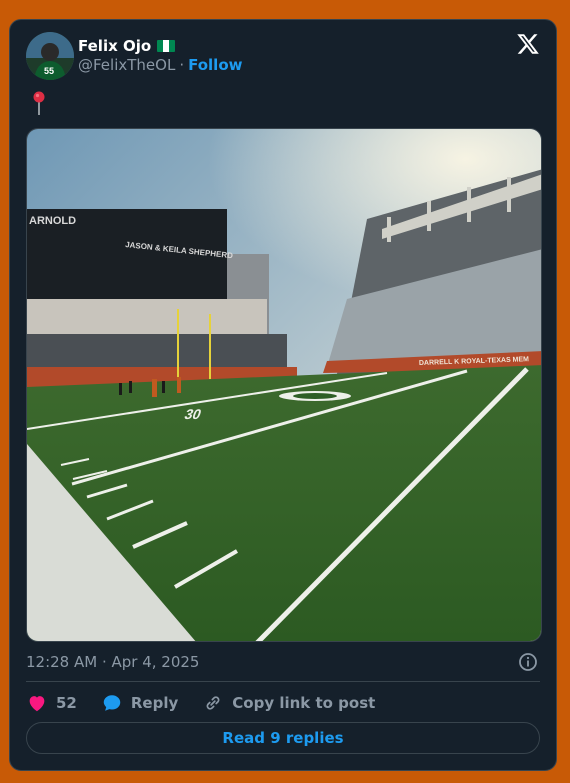 This screenshot has width=570, height=783. Describe the element at coordinates (112, 703) in the screenshot. I see `speech-bubble-icon` at that location.